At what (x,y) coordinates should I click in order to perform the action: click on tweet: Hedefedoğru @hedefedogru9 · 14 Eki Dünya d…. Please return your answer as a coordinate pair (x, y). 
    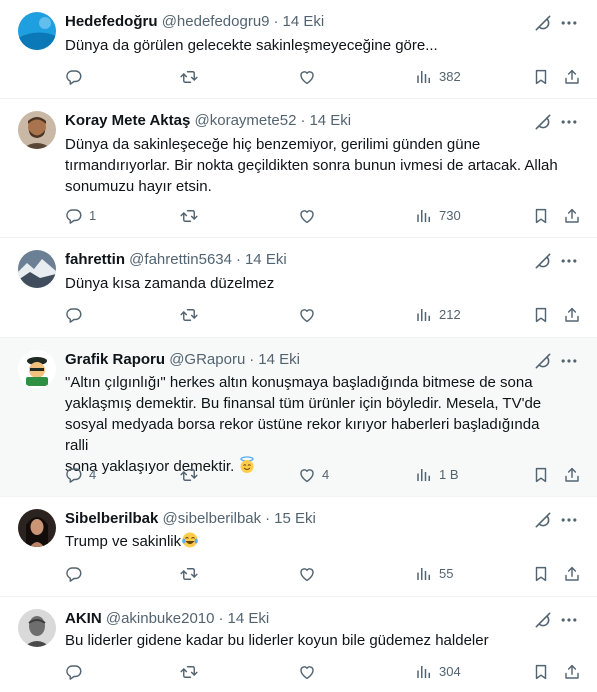
    Looking at the image, I should click on (298, 49).